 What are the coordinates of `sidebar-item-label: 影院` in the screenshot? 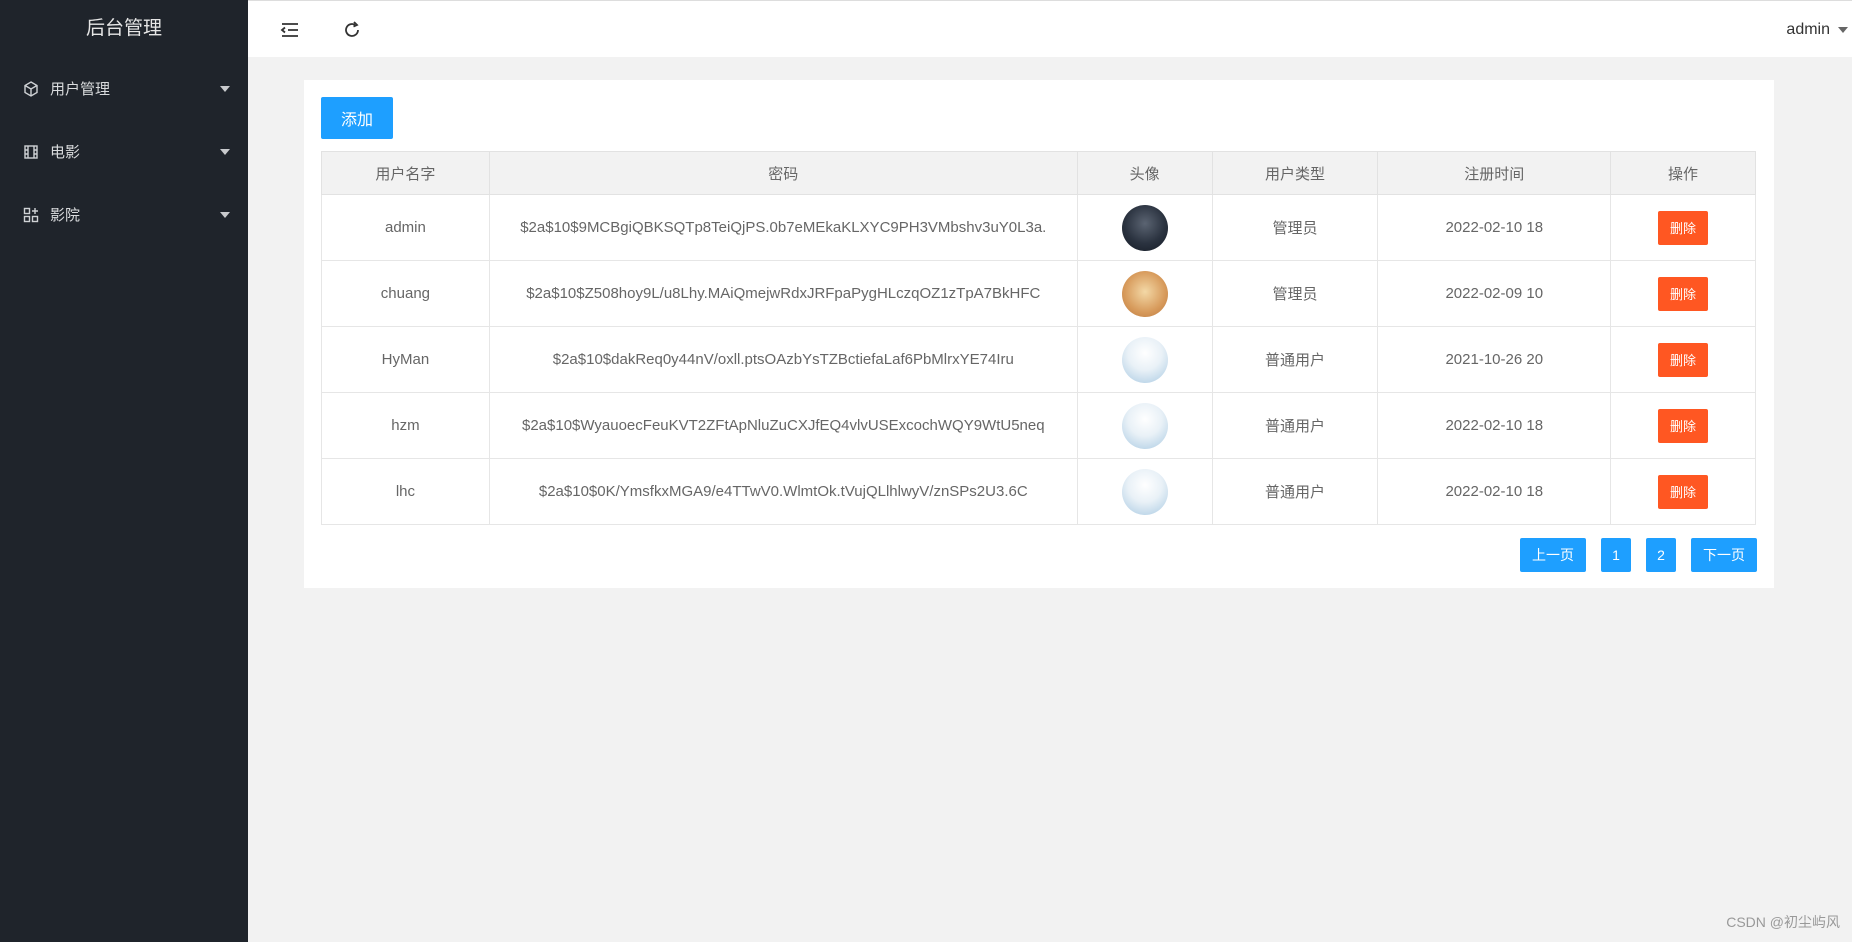 It's located at (65, 215).